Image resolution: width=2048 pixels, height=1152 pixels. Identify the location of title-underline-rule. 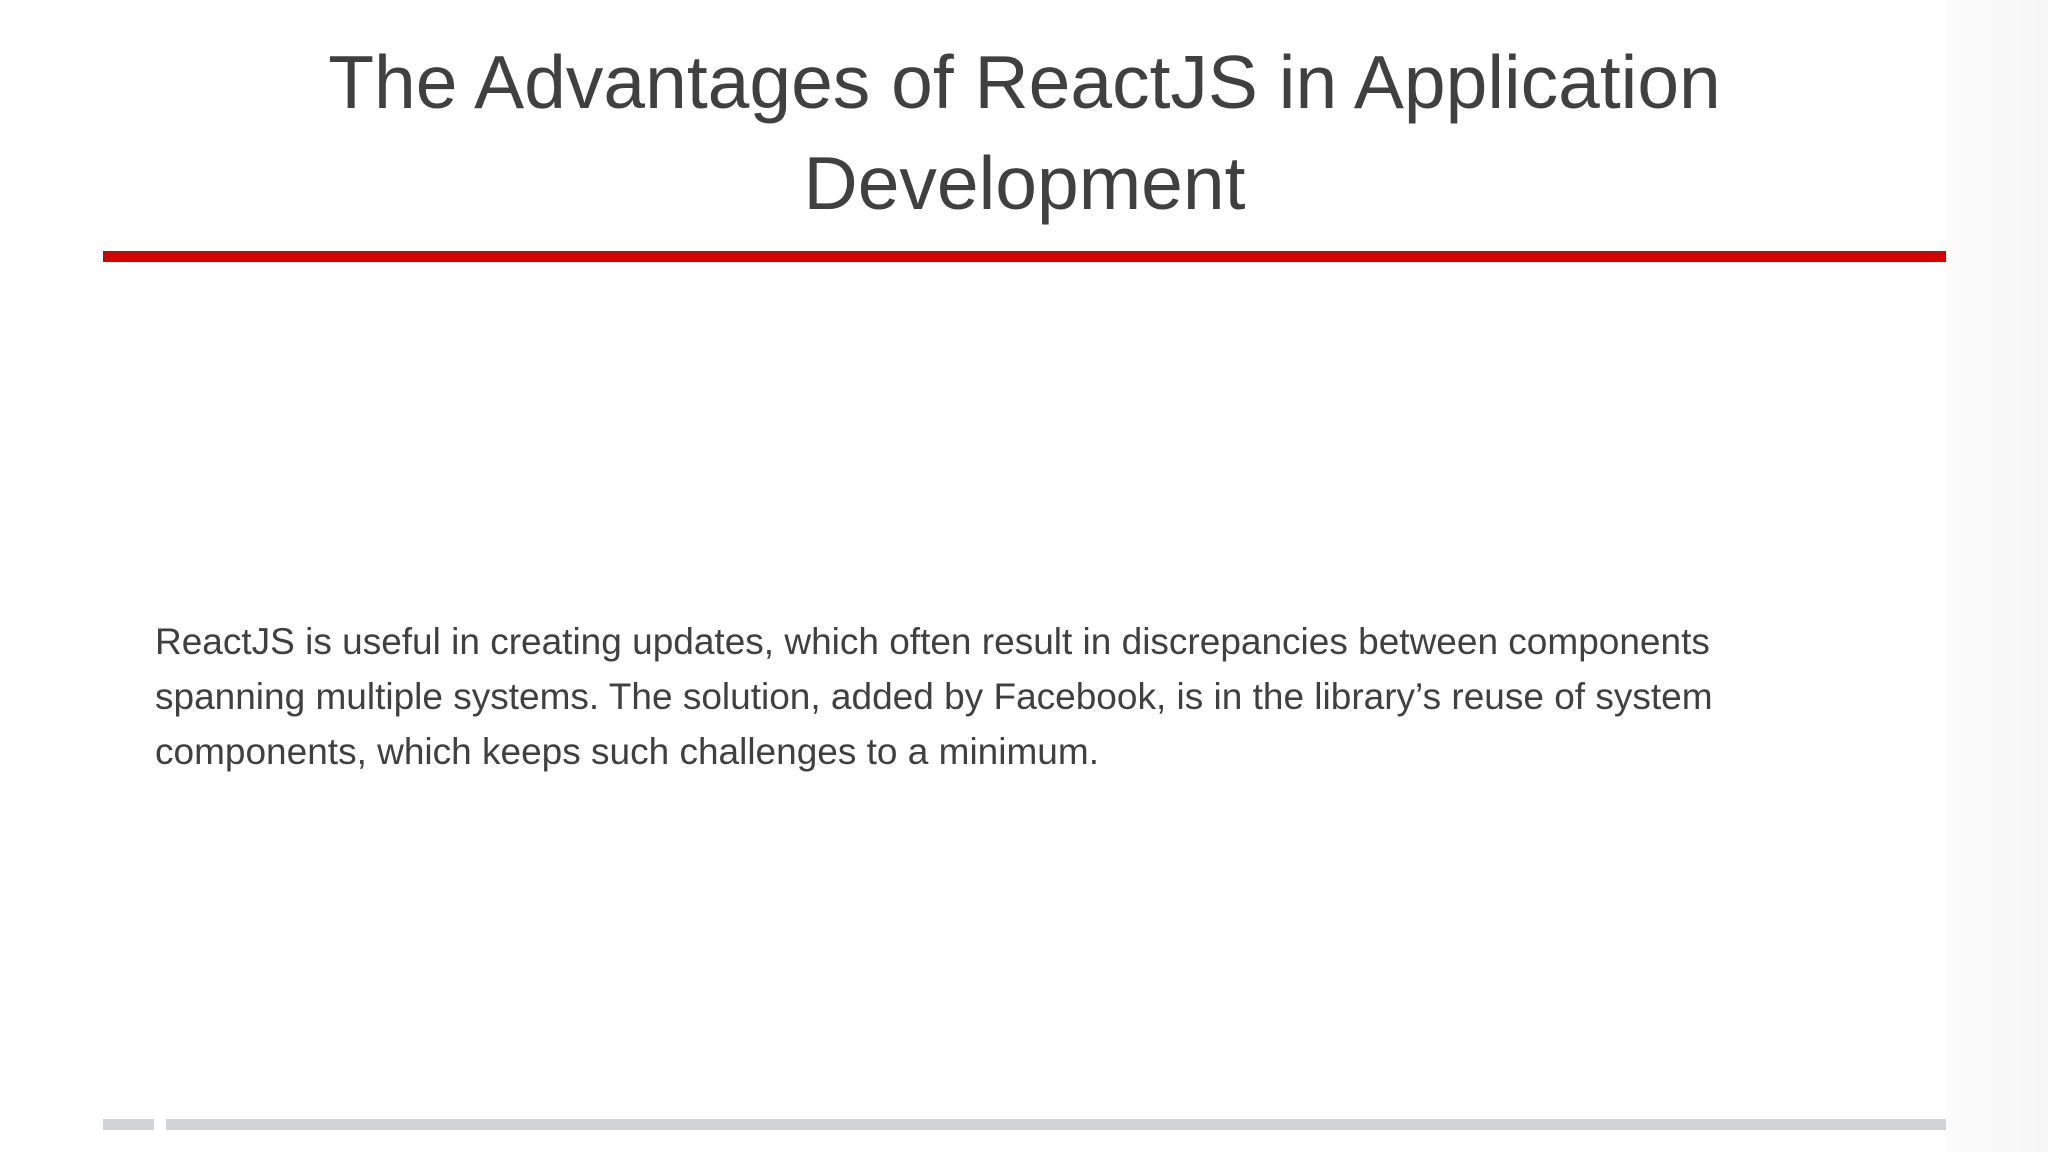
(1024, 256).